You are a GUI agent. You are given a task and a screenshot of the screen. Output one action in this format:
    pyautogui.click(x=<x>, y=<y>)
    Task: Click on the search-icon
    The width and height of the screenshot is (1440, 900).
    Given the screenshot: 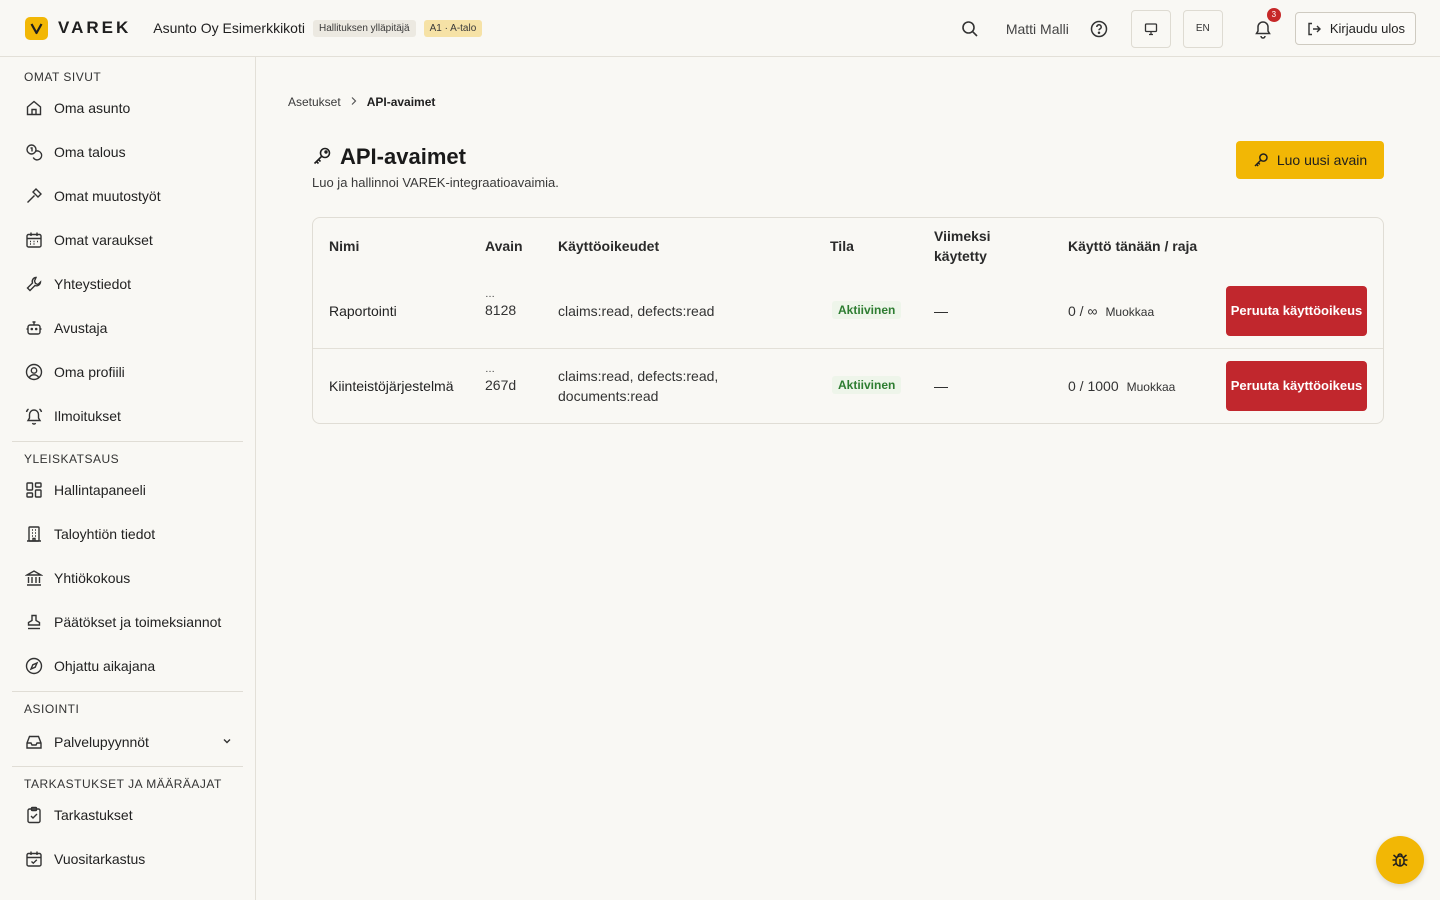 What is the action you would take?
    pyautogui.click(x=970, y=29)
    